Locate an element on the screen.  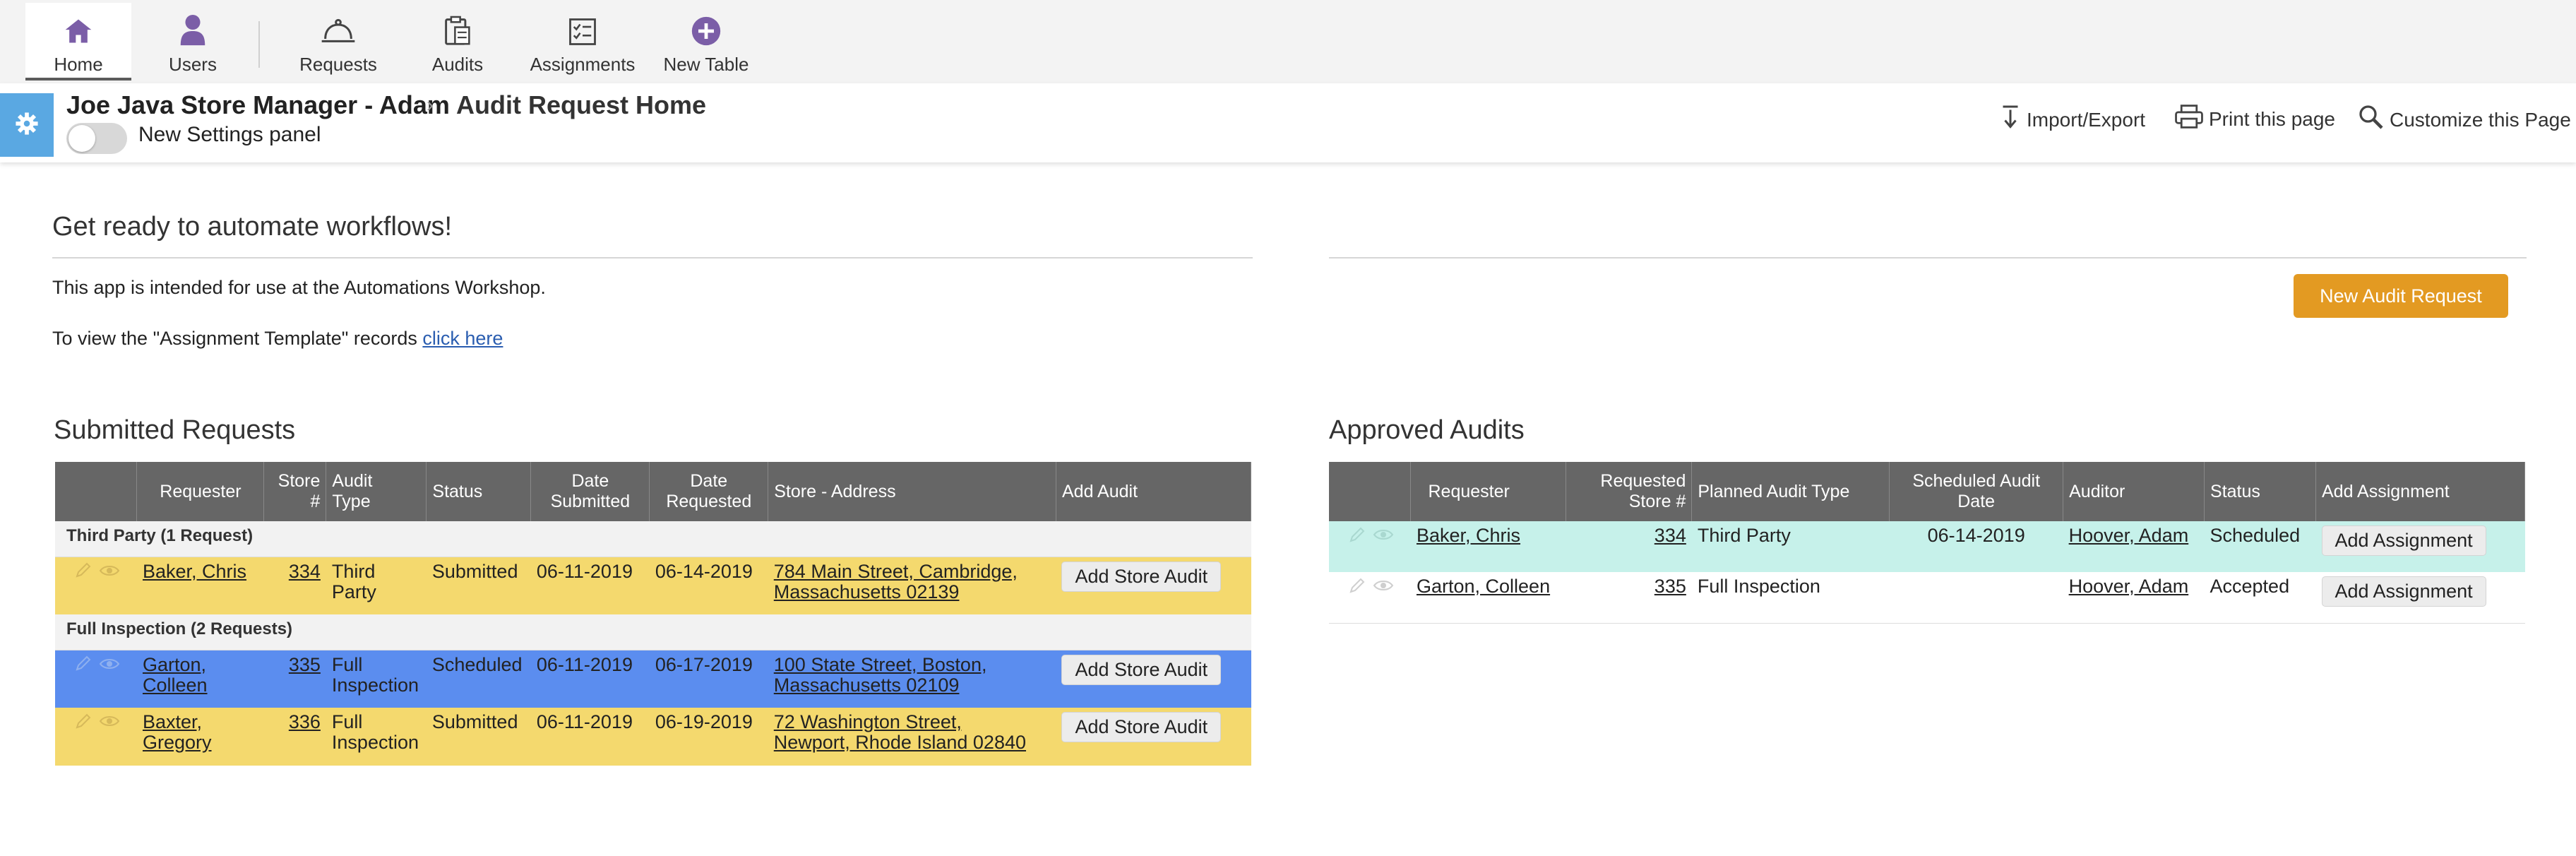
settings-panel-button is located at coordinates (27, 125).